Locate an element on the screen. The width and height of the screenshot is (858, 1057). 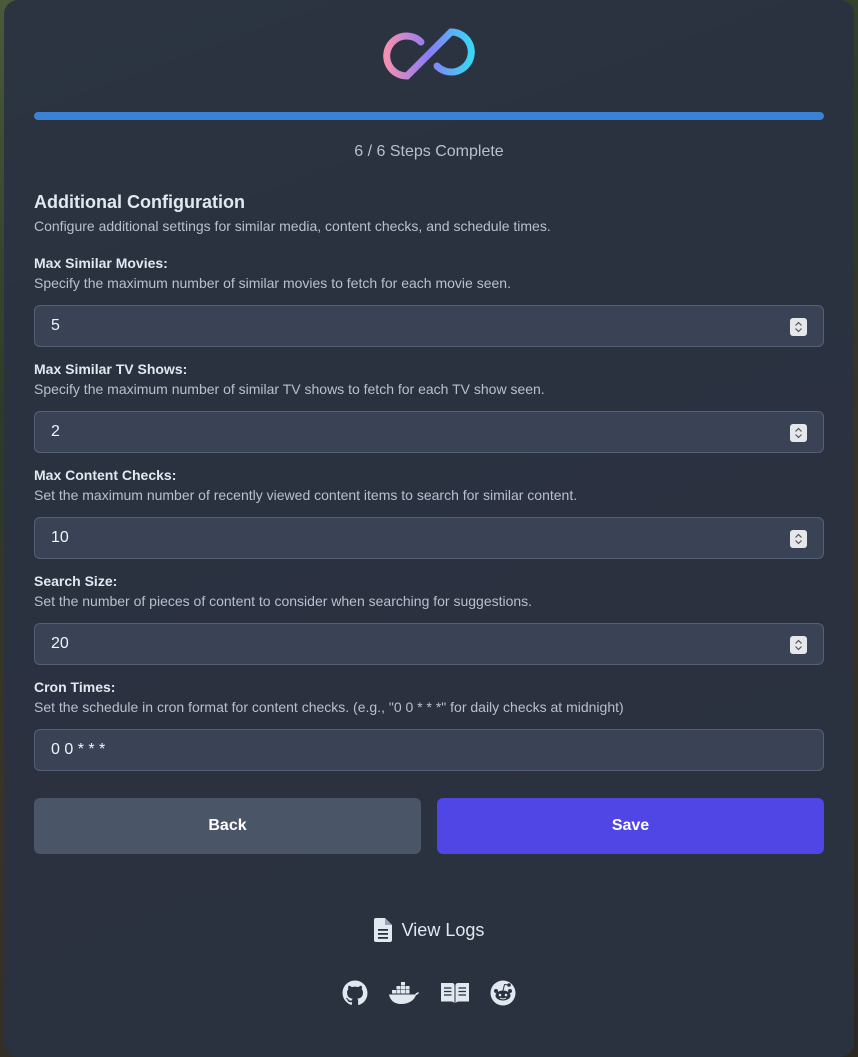
input-value: 5 is located at coordinates (55, 325).